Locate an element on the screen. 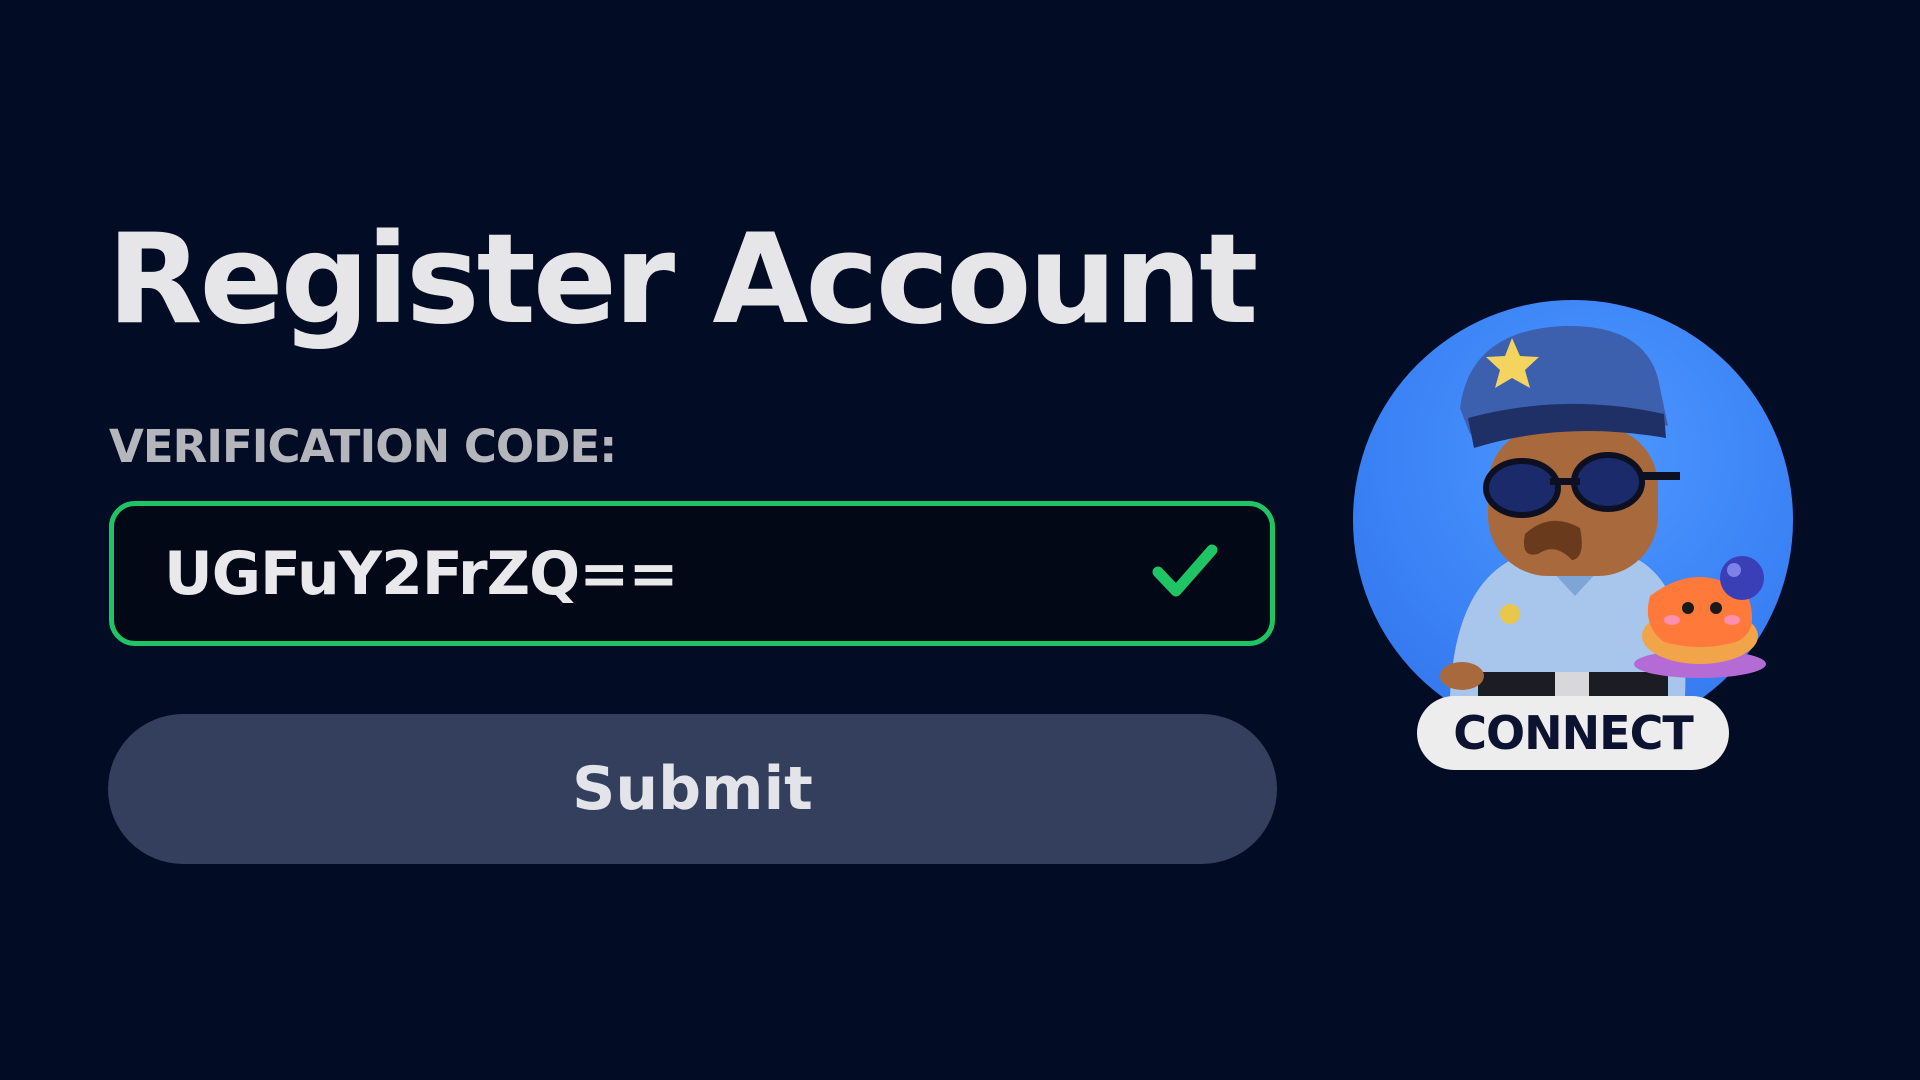 This screenshot has height=1080, width=1920. verification-code-input is located at coordinates (614, 573).